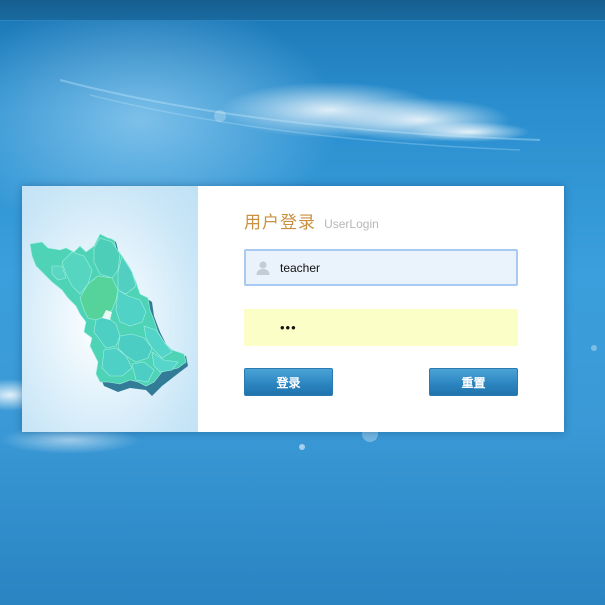 This screenshot has height=605, width=605. I want to click on username-field, so click(381, 267).